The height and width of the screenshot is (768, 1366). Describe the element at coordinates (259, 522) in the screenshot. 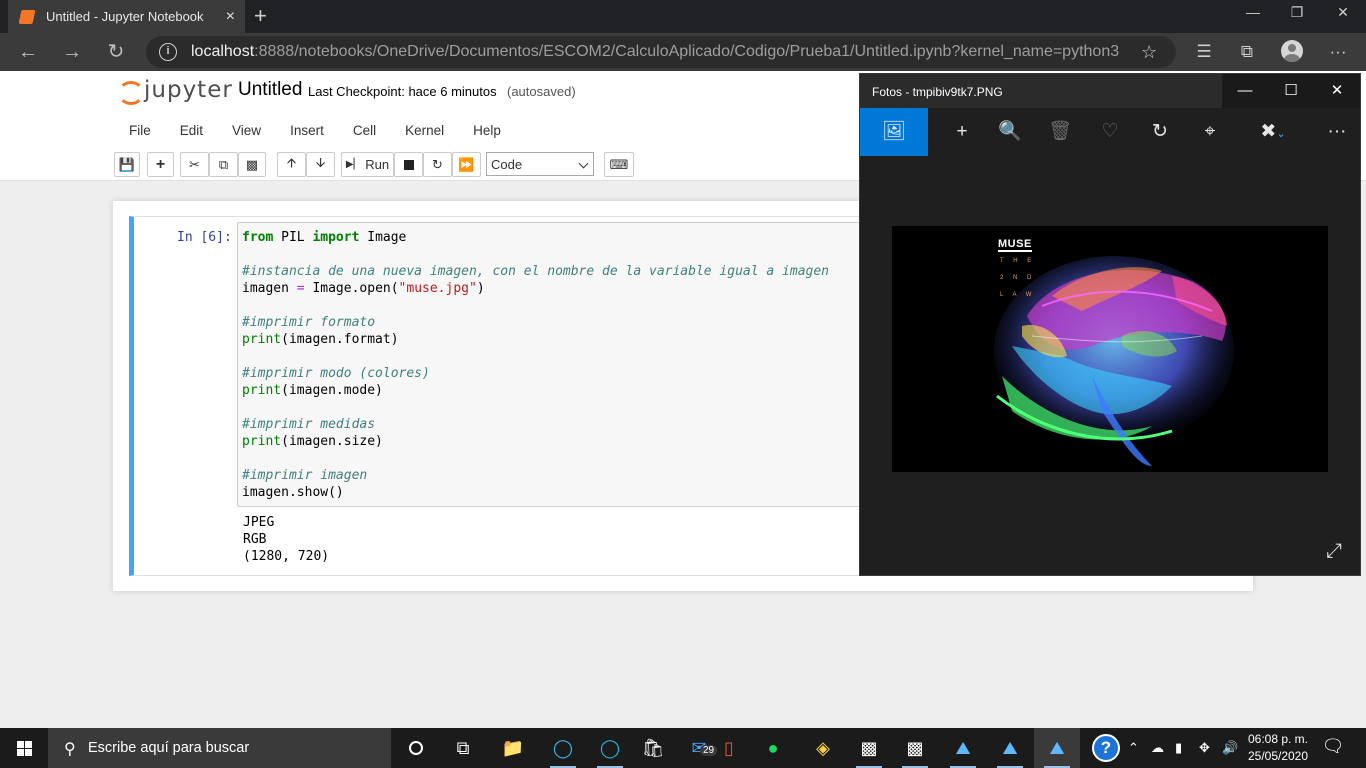

I see `output-line: JPEG` at that location.